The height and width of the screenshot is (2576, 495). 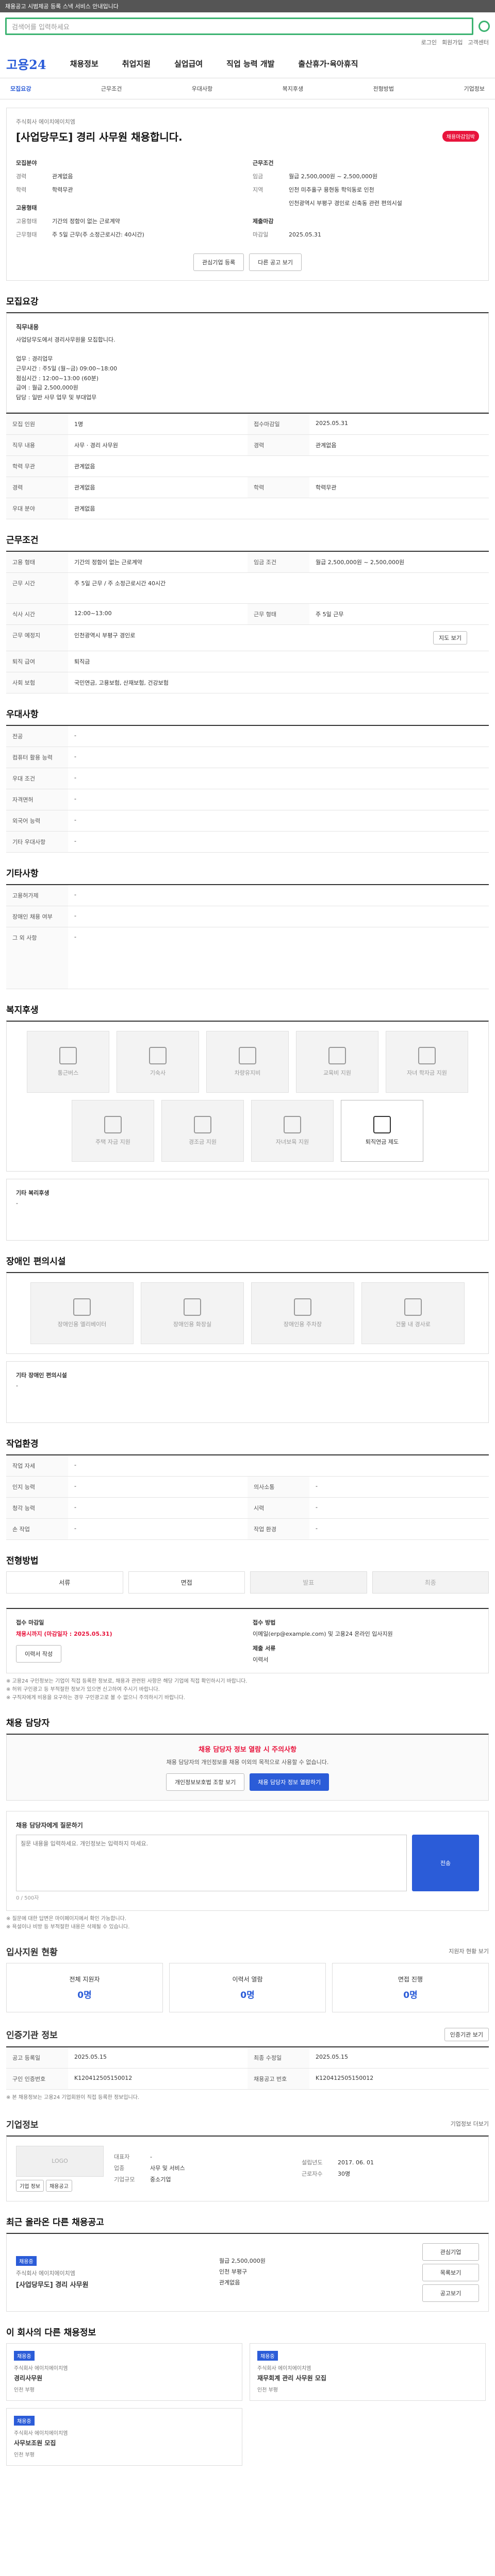 What do you see at coordinates (427, 1055) in the screenshot?
I see `cap-icon` at bounding box center [427, 1055].